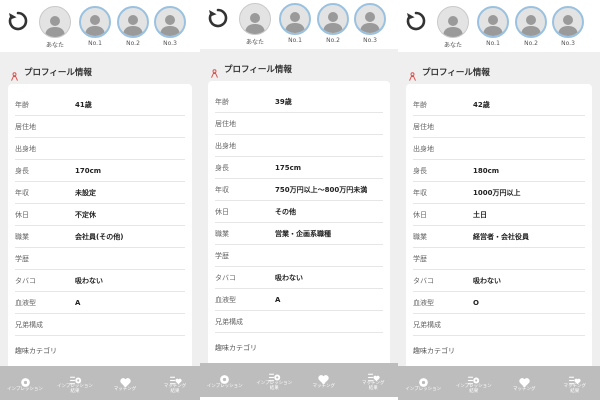 This screenshot has height=400, width=600. I want to click on matching-result-icon, so click(574, 378).